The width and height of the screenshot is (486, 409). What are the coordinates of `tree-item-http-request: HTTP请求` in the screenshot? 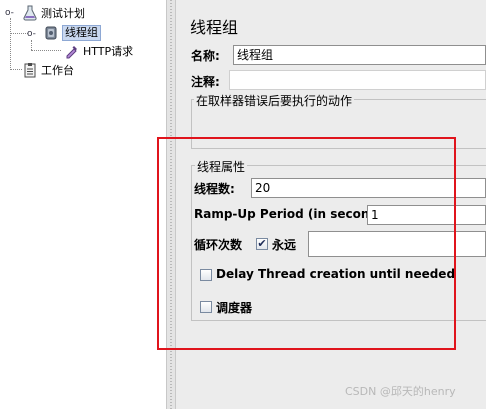 It's located at (98, 51).